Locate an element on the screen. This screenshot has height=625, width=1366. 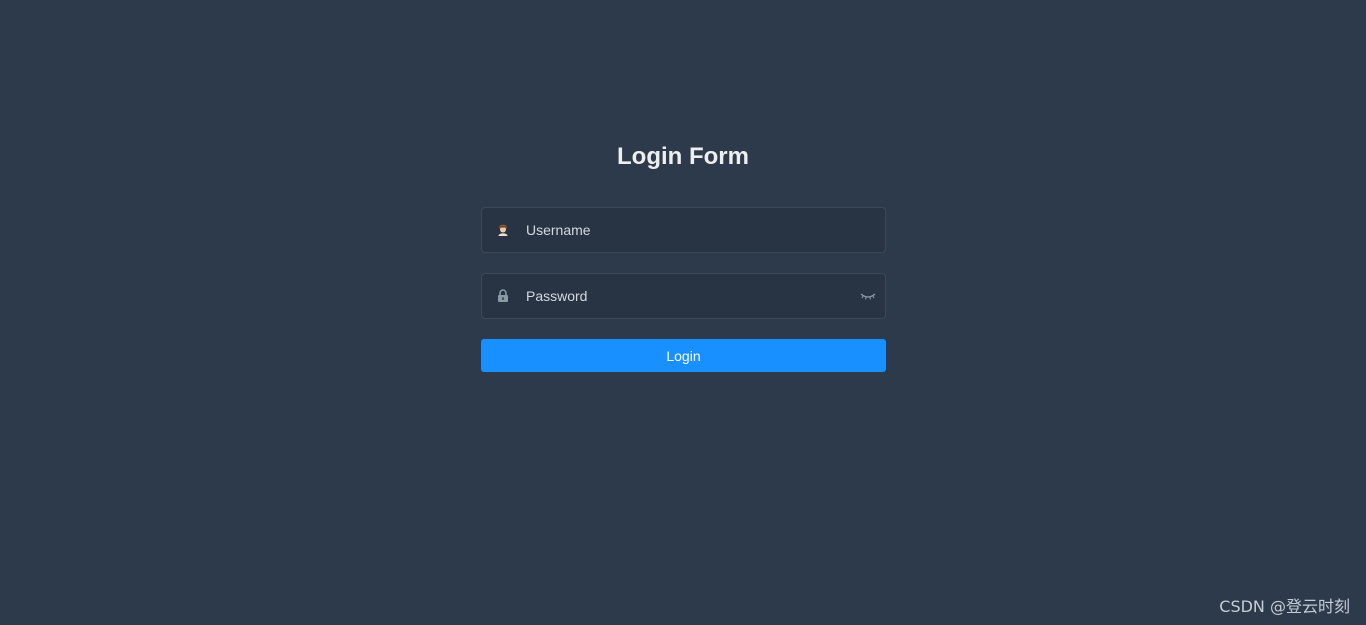
login-button: Login is located at coordinates (683, 355).